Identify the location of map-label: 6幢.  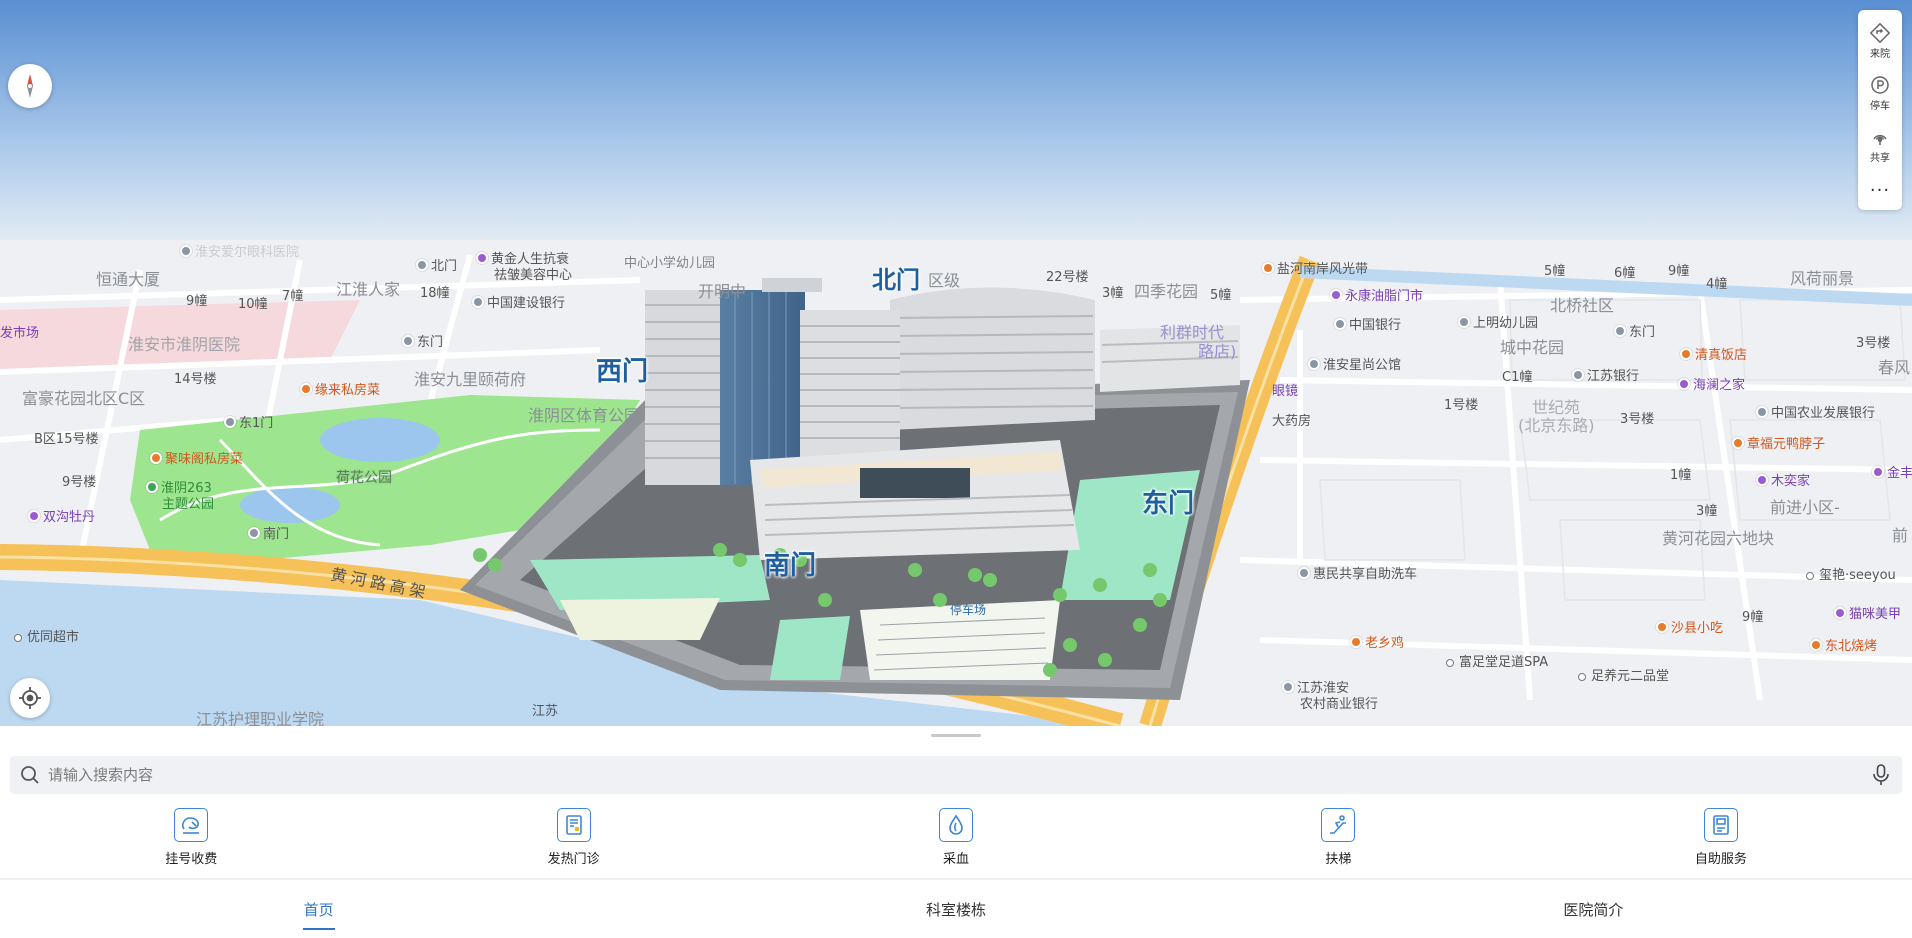
(1624, 274).